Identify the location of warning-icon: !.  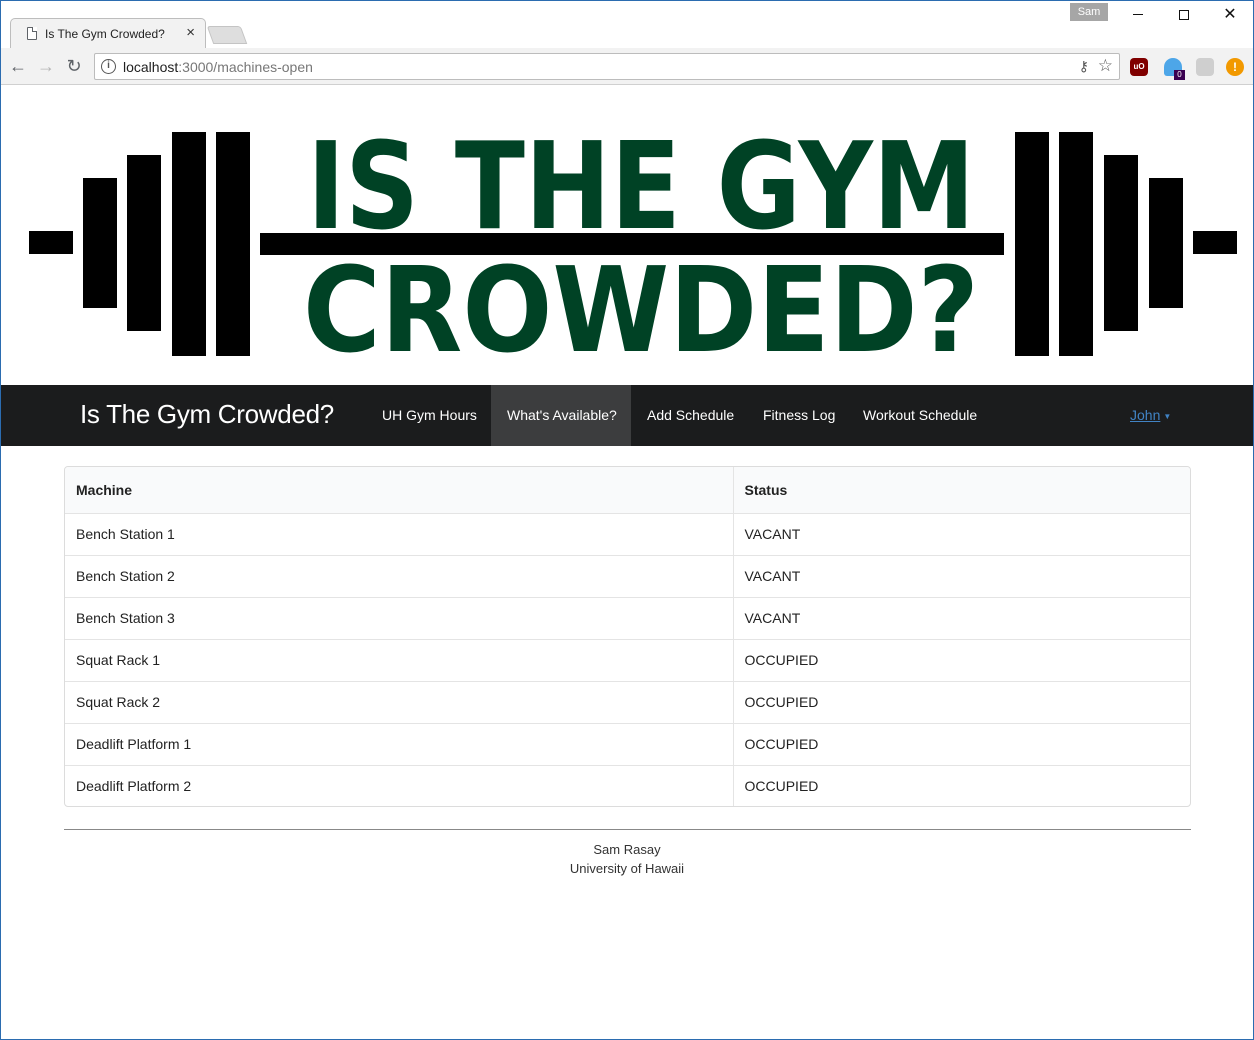
(1235, 67).